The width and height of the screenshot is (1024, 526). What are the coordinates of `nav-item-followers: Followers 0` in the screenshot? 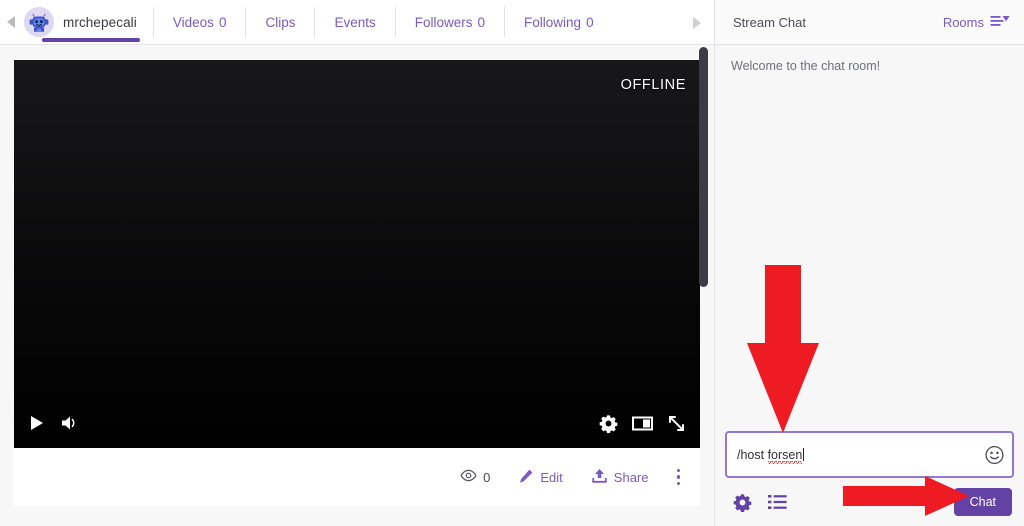 It's located at (450, 22).